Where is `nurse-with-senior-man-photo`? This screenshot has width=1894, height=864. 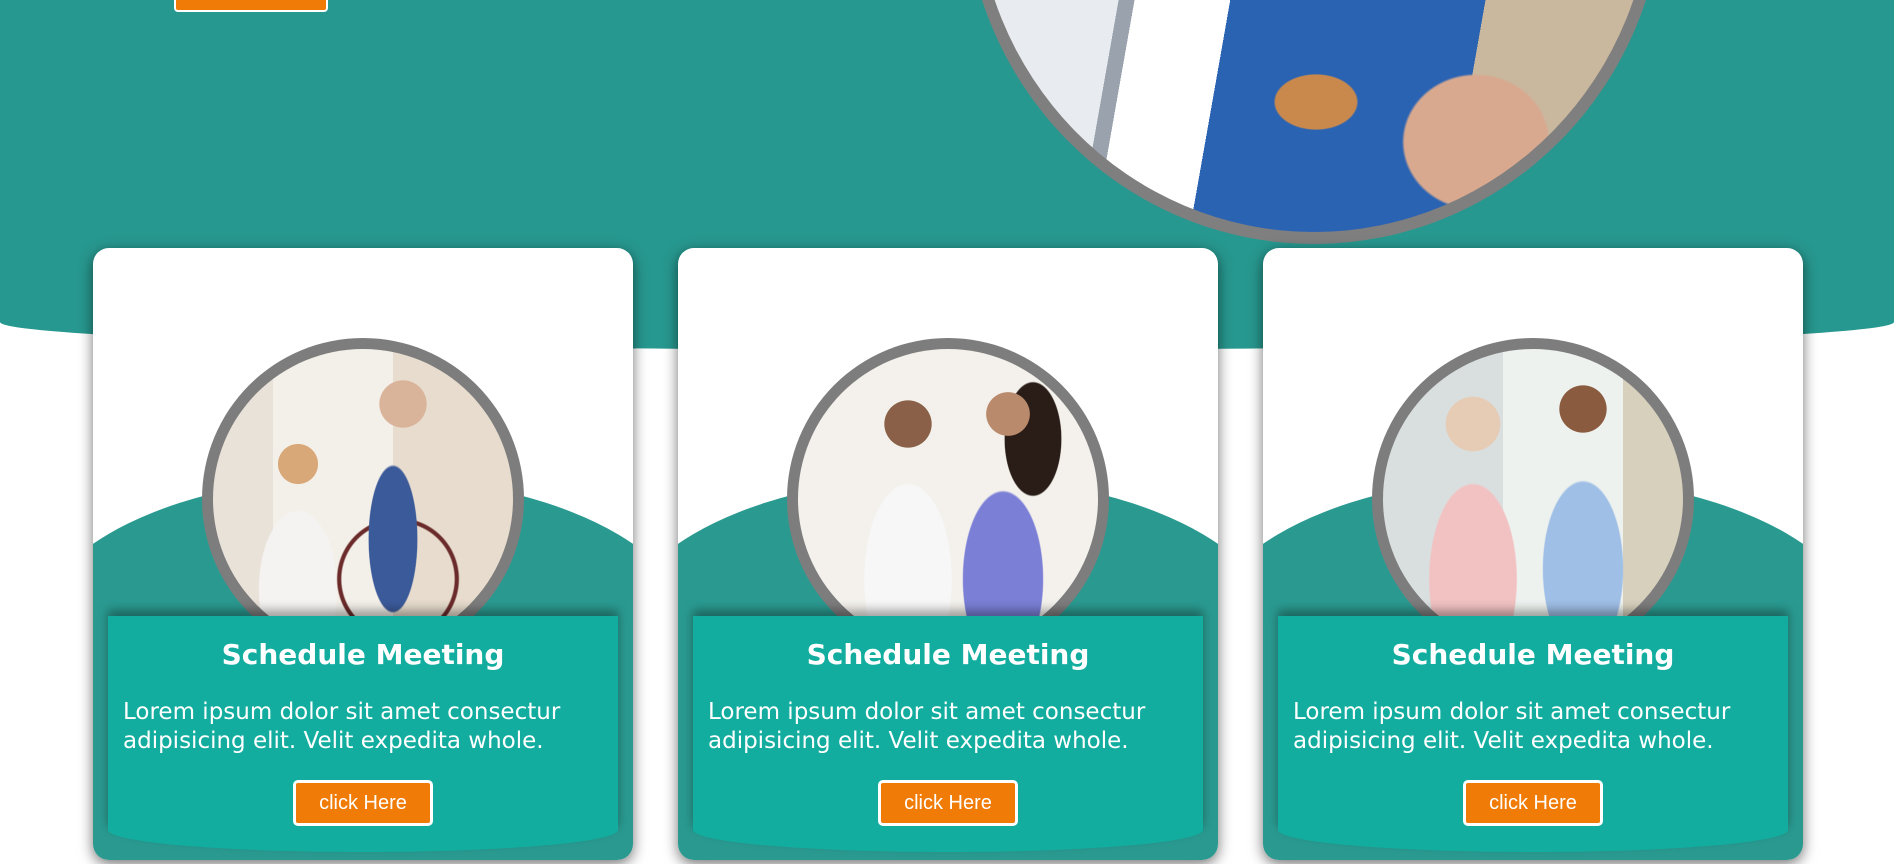 nurse-with-senior-man-photo is located at coordinates (948, 499).